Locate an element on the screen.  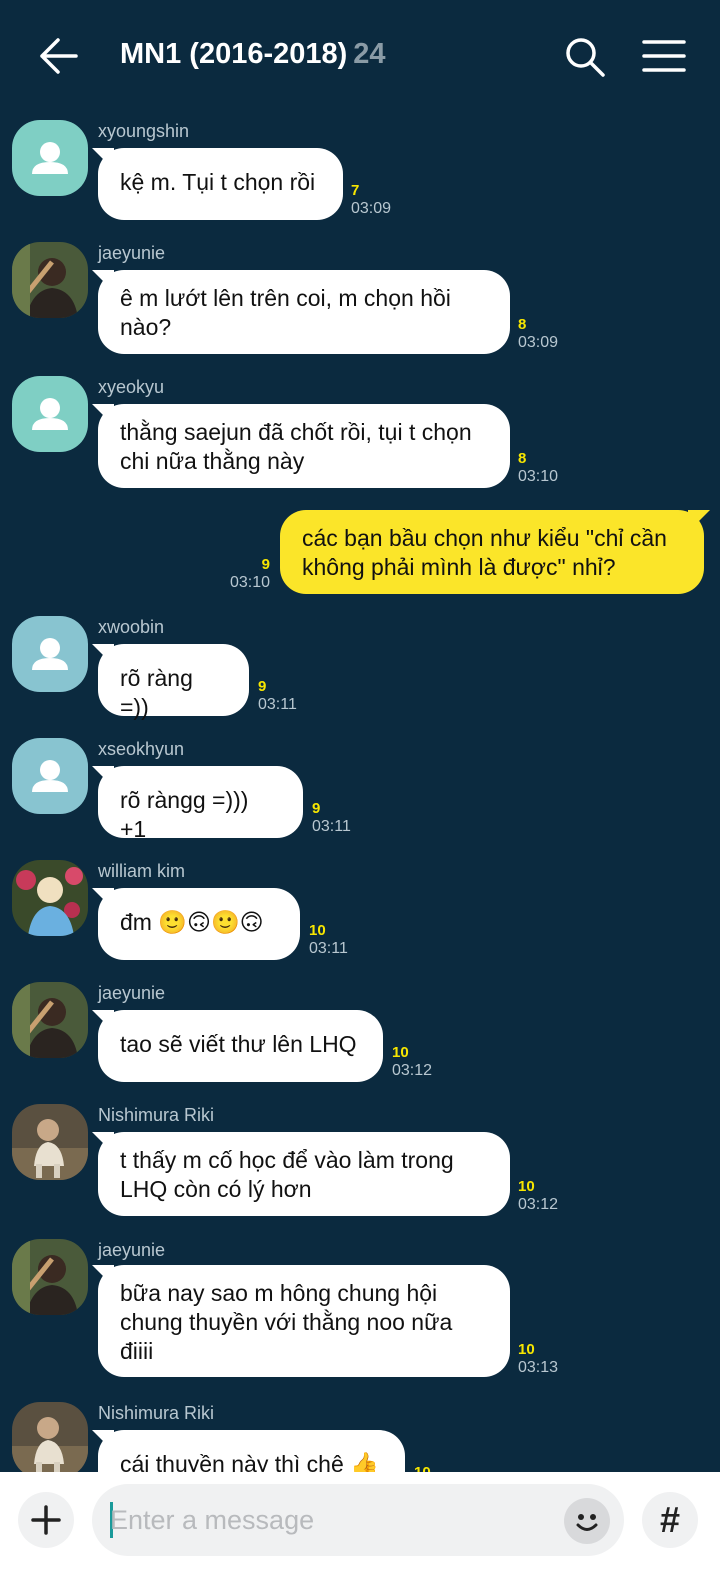
message-meta: 8 03:10 is located at coordinates (538, 468).